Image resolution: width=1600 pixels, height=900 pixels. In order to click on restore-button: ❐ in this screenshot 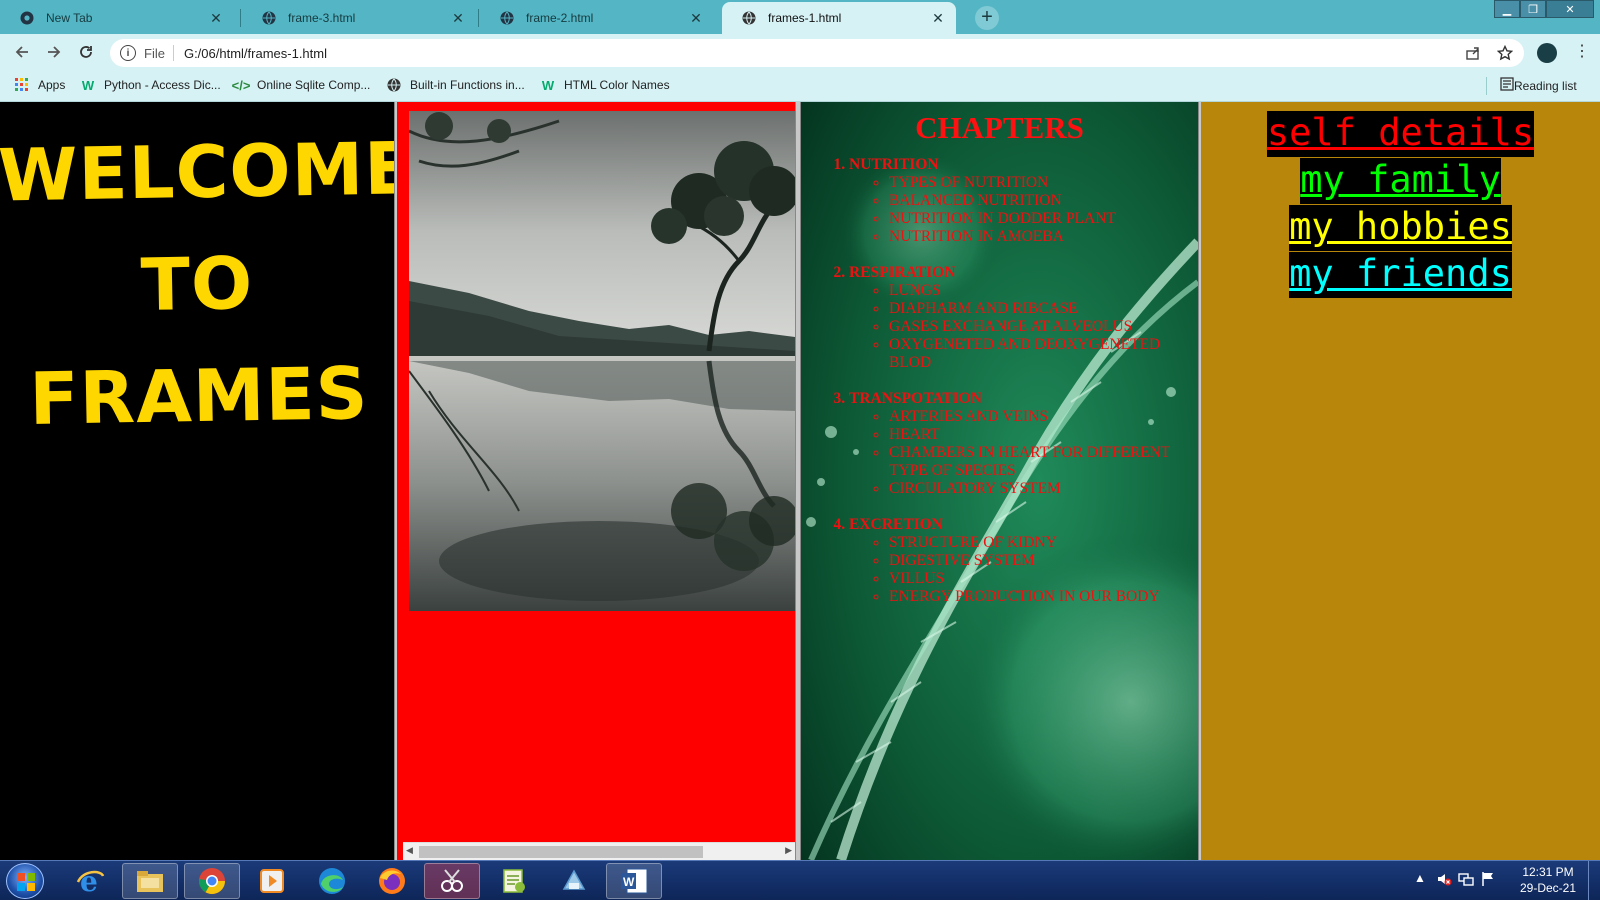, I will do `click(1533, 9)`.